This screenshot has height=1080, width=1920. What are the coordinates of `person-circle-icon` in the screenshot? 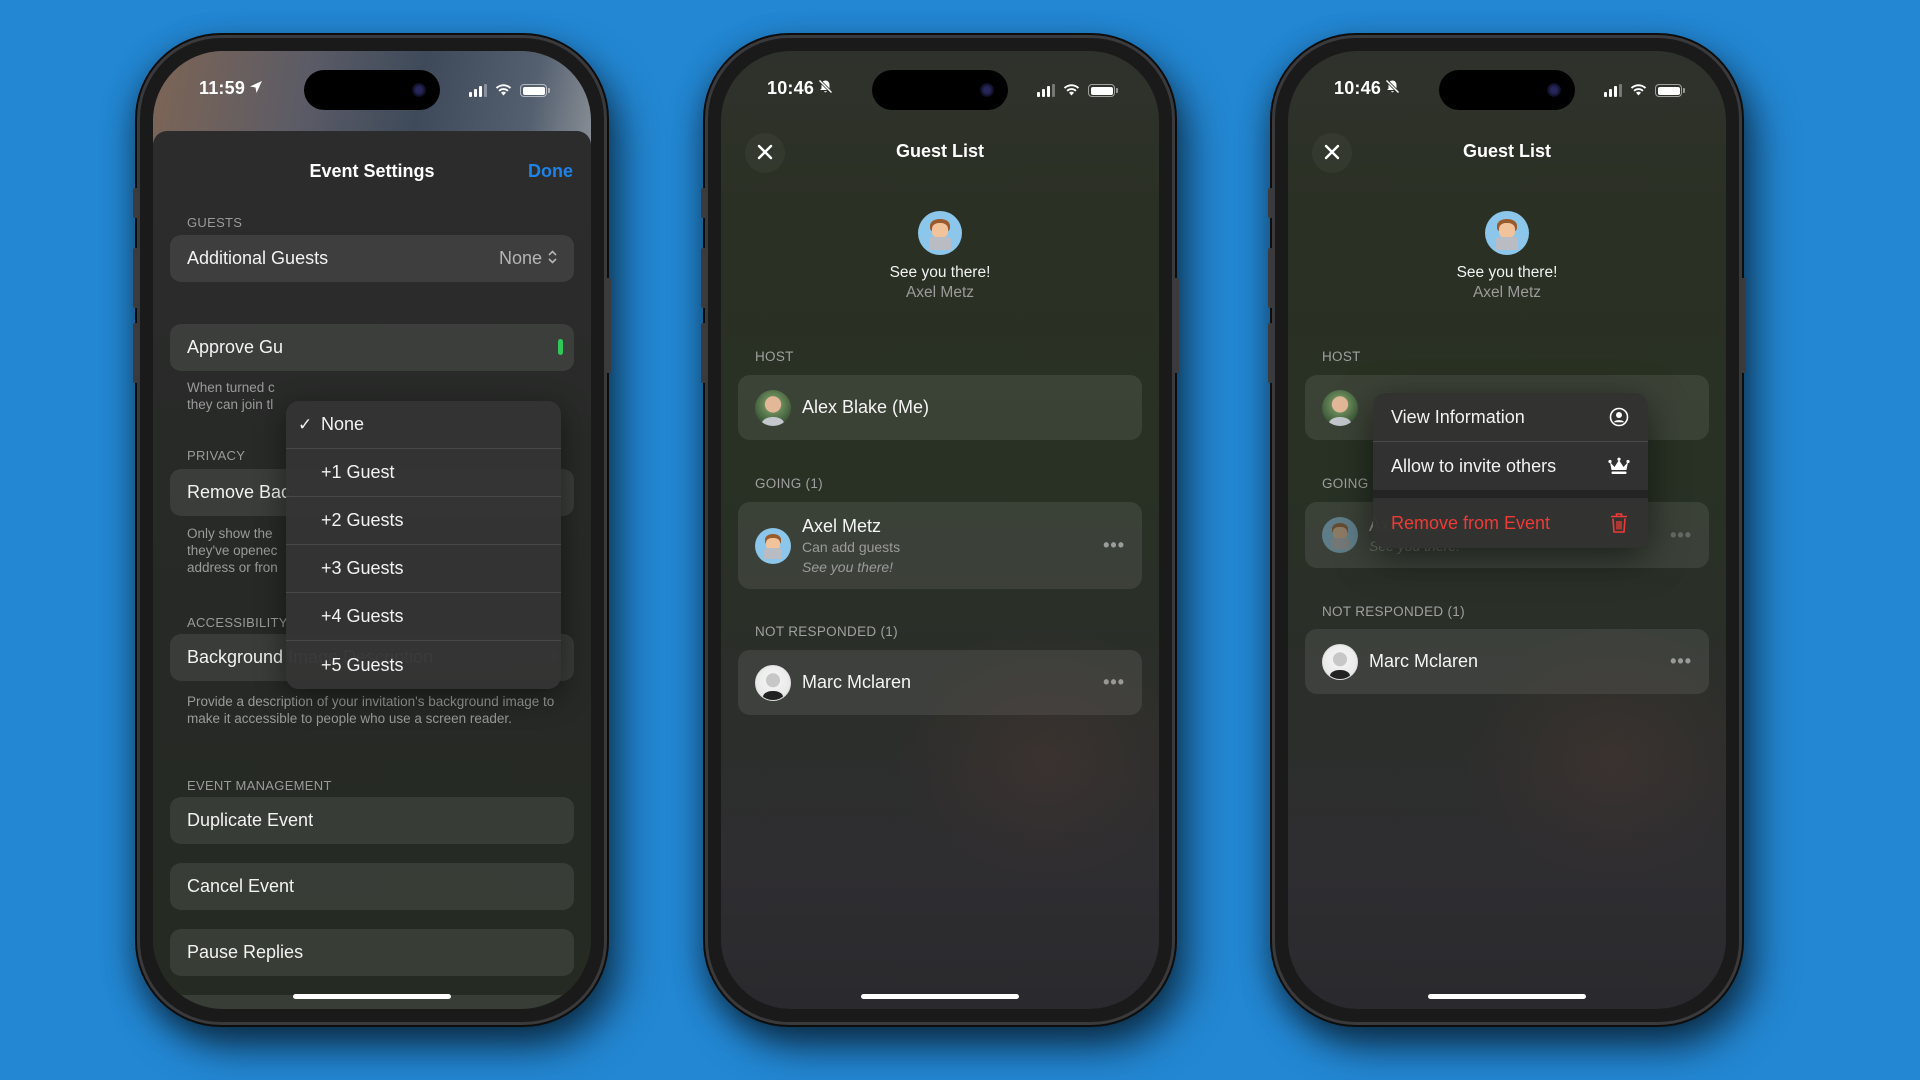 It's located at (1619, 417).